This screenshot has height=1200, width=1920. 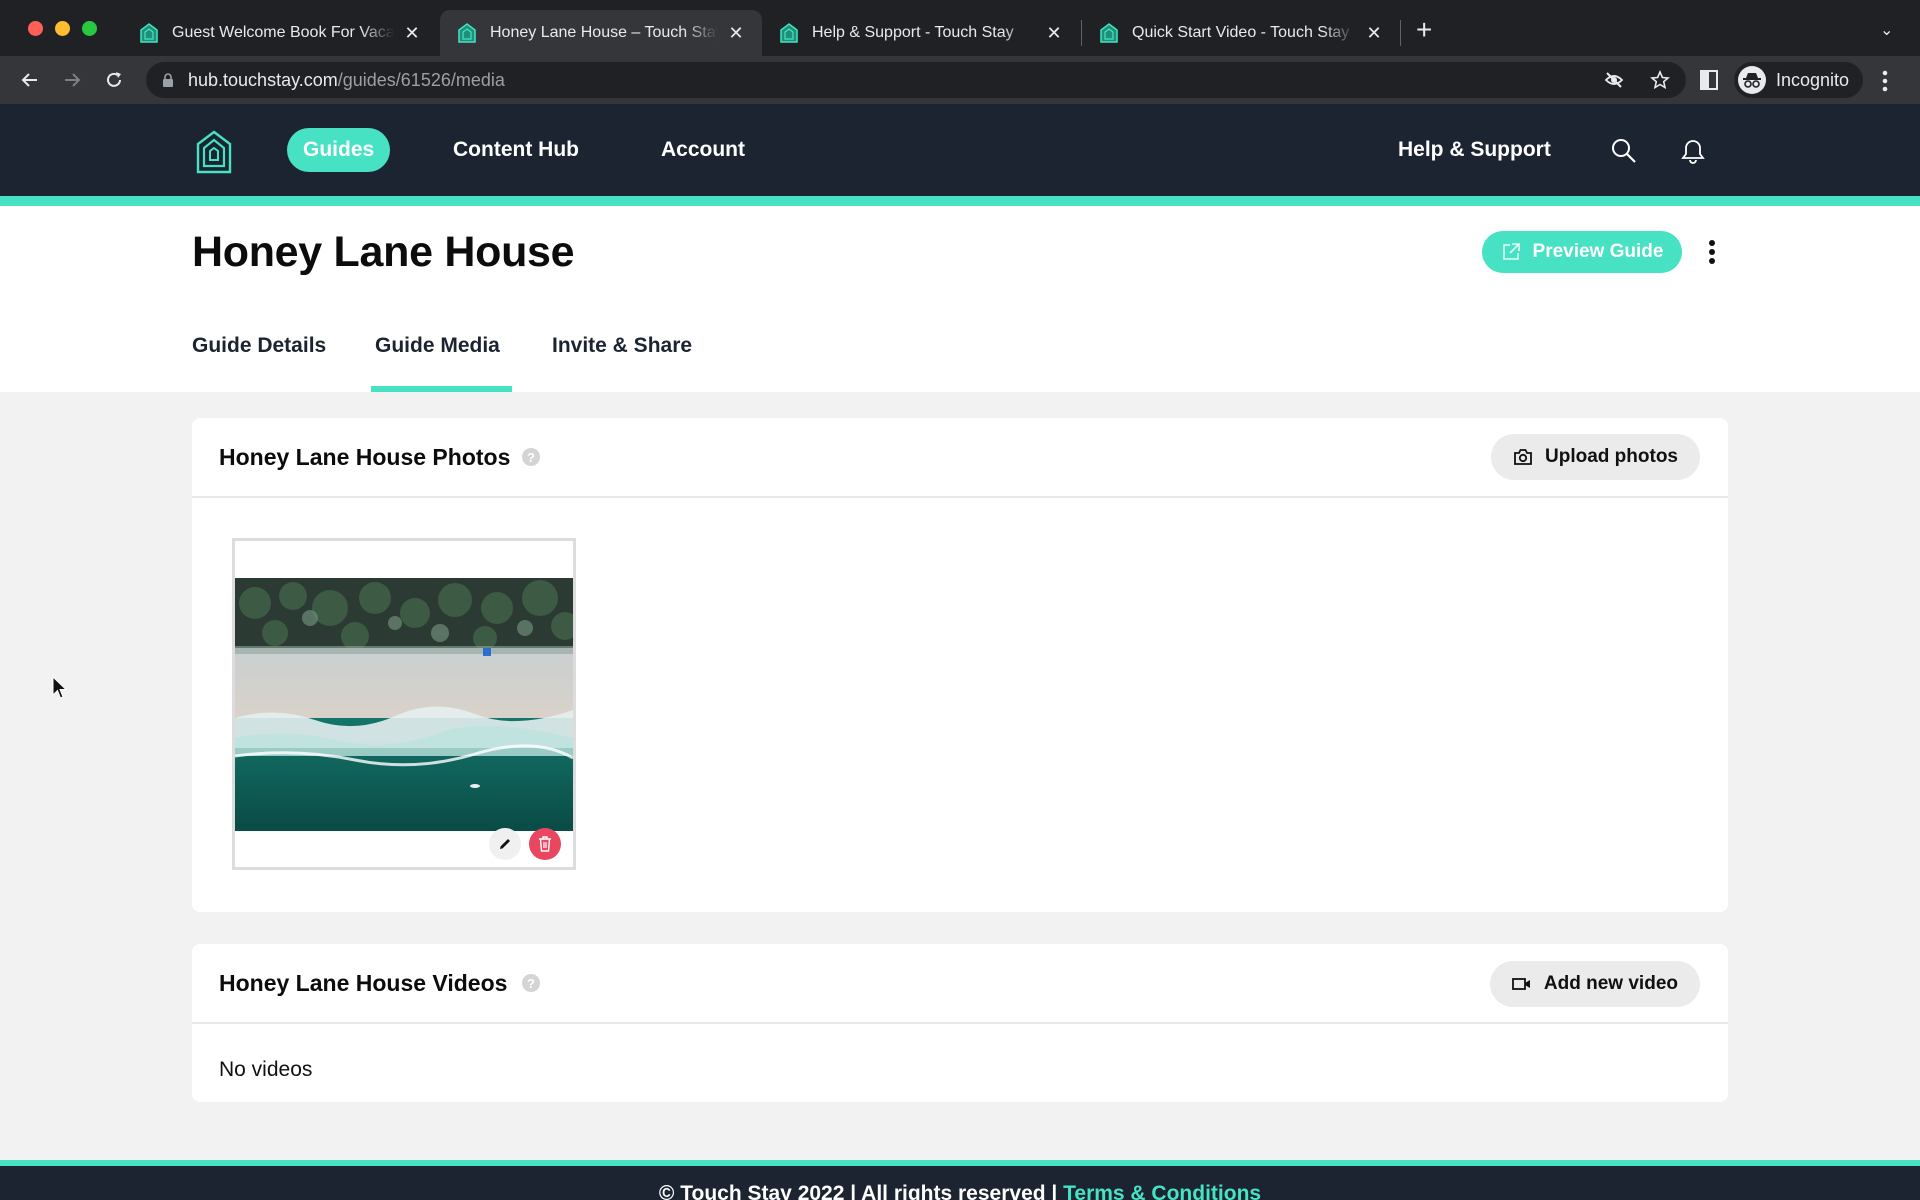 I want to click on address-bar: hub.touchstay.com/guides/61526/media, so click(x=916, y=80).